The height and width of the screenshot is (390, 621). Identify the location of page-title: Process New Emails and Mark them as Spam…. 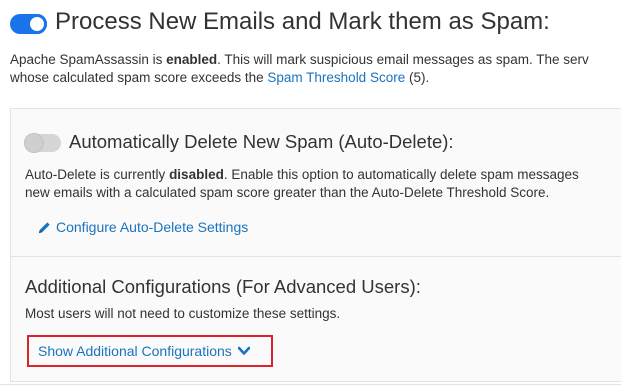
(302, 21).